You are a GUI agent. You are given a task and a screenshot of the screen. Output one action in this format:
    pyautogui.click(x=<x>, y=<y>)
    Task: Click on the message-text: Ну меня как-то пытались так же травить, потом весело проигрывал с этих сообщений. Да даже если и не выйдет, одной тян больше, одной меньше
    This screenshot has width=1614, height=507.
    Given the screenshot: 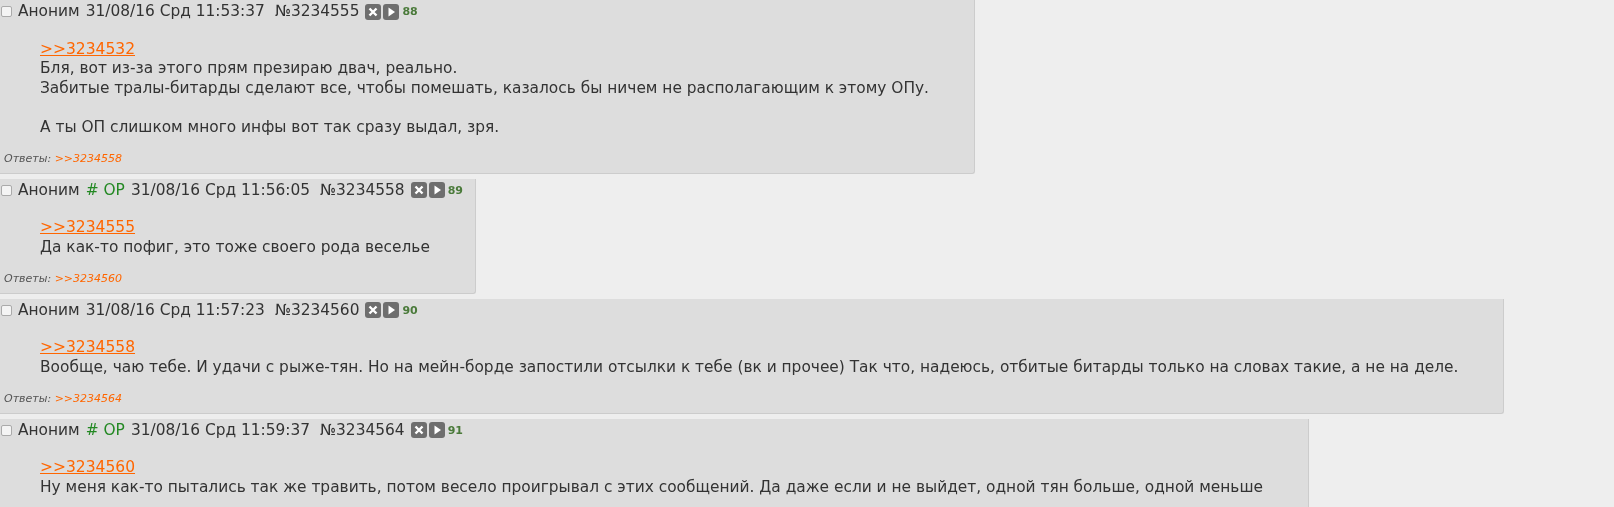 What is the action you would take?
    pyautogui.click(x=651, y=487)
    